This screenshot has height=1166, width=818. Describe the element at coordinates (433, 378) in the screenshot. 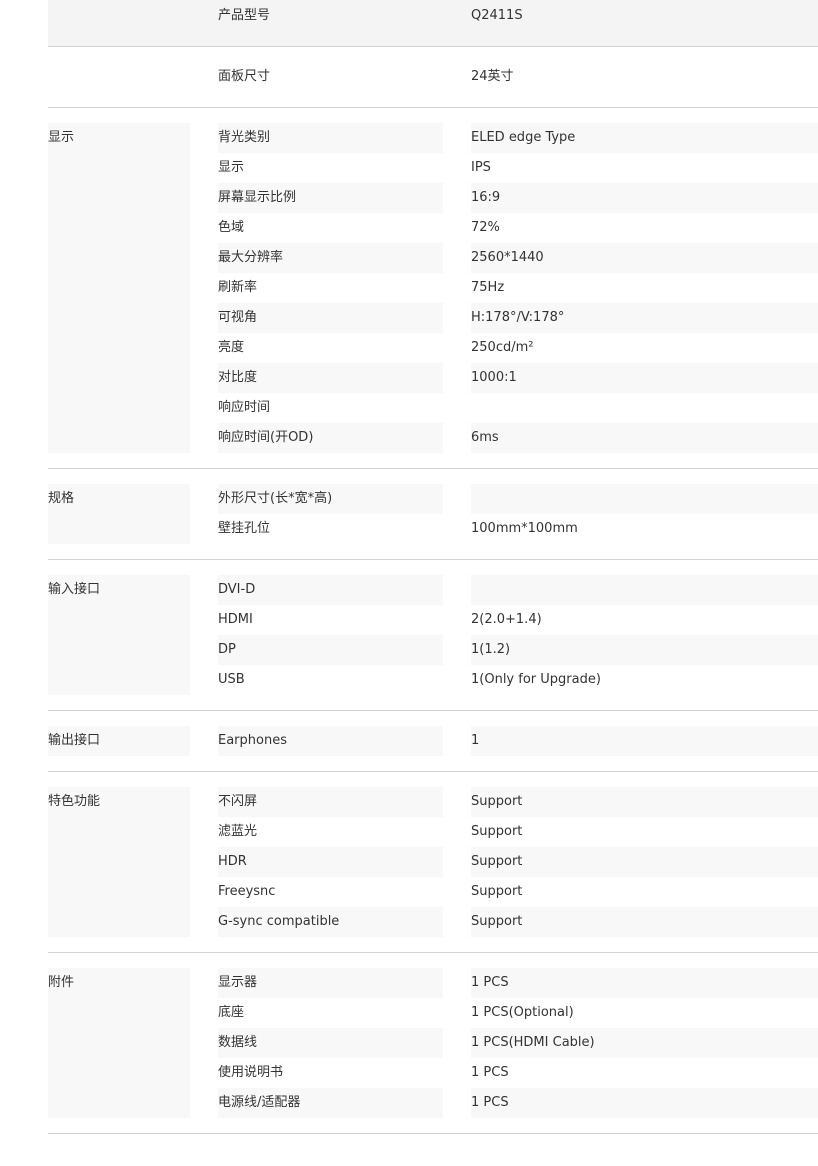

I see `spec-row: 对比度 1000:1` at that location.